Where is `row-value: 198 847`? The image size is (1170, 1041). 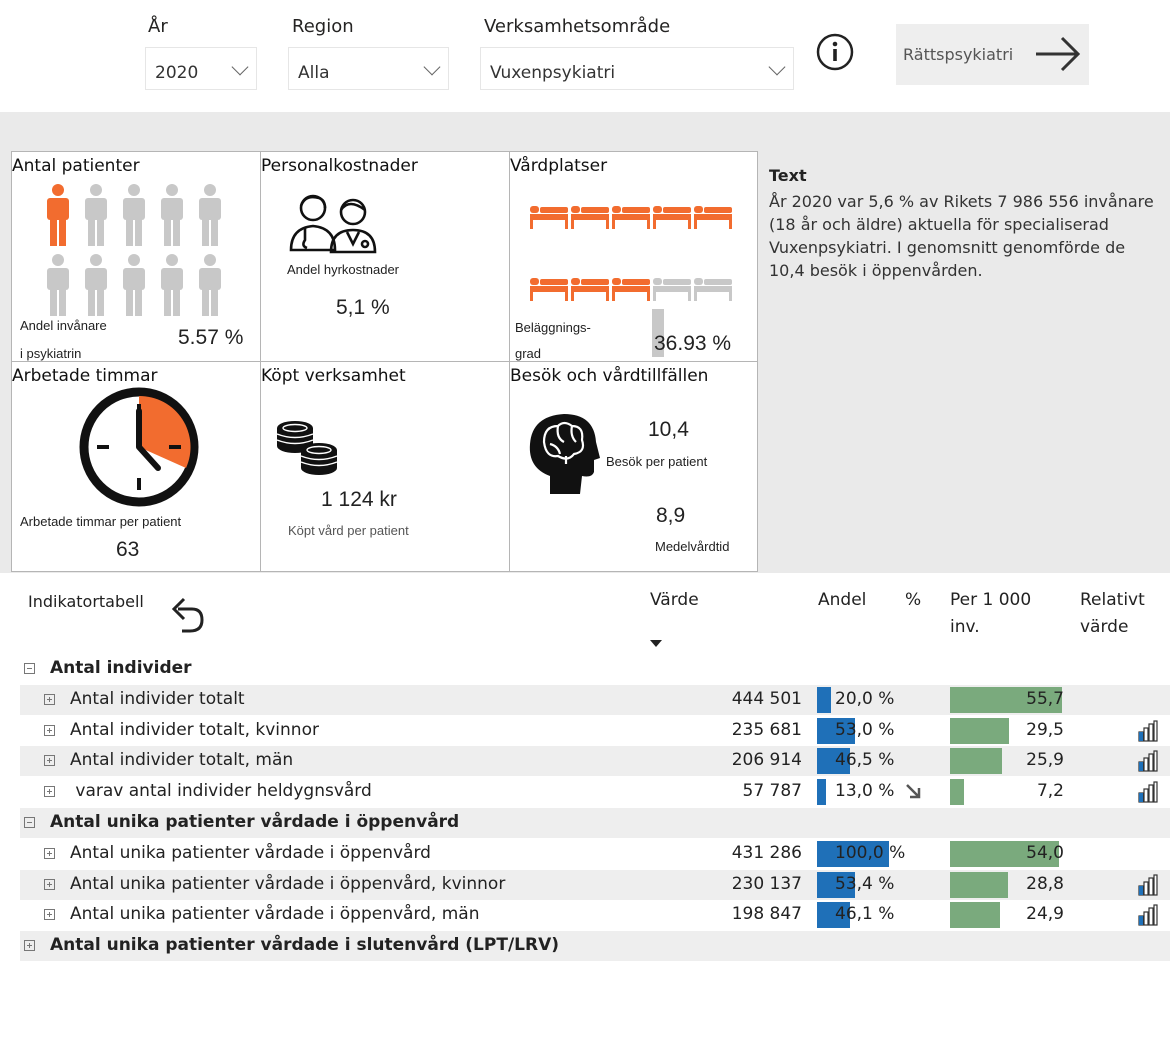
row-value: 198 847 is located at coordinates (766, 914).